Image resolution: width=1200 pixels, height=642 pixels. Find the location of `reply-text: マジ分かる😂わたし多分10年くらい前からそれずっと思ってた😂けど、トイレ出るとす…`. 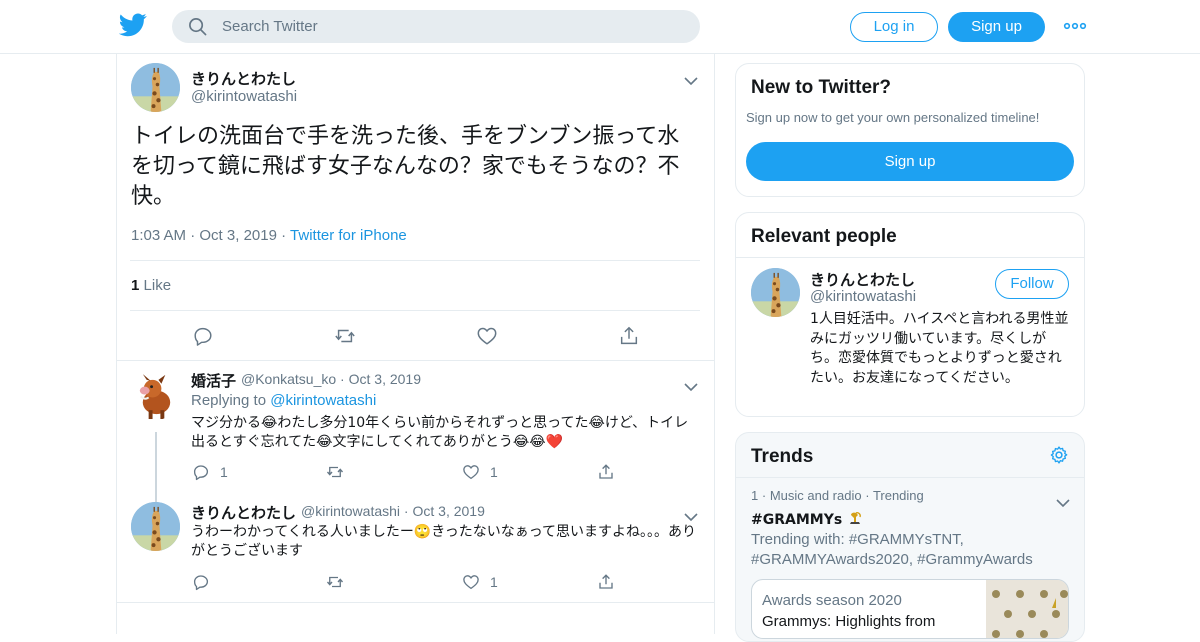

reply-text: マジ分かる😂わたし多分10年くらい前からそれずっと思ってた😂けど、トイレ出るとす… is located at coordinates (440, 432).